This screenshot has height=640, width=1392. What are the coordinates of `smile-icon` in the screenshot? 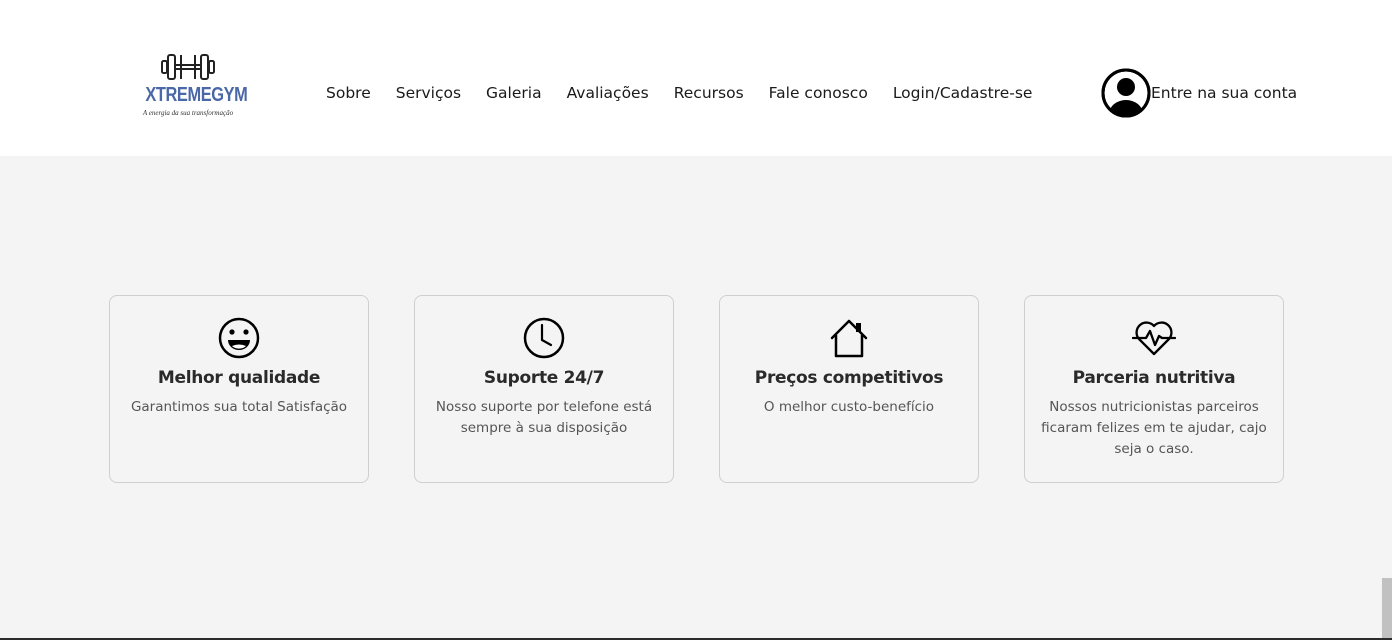 It's located at (239, 338).